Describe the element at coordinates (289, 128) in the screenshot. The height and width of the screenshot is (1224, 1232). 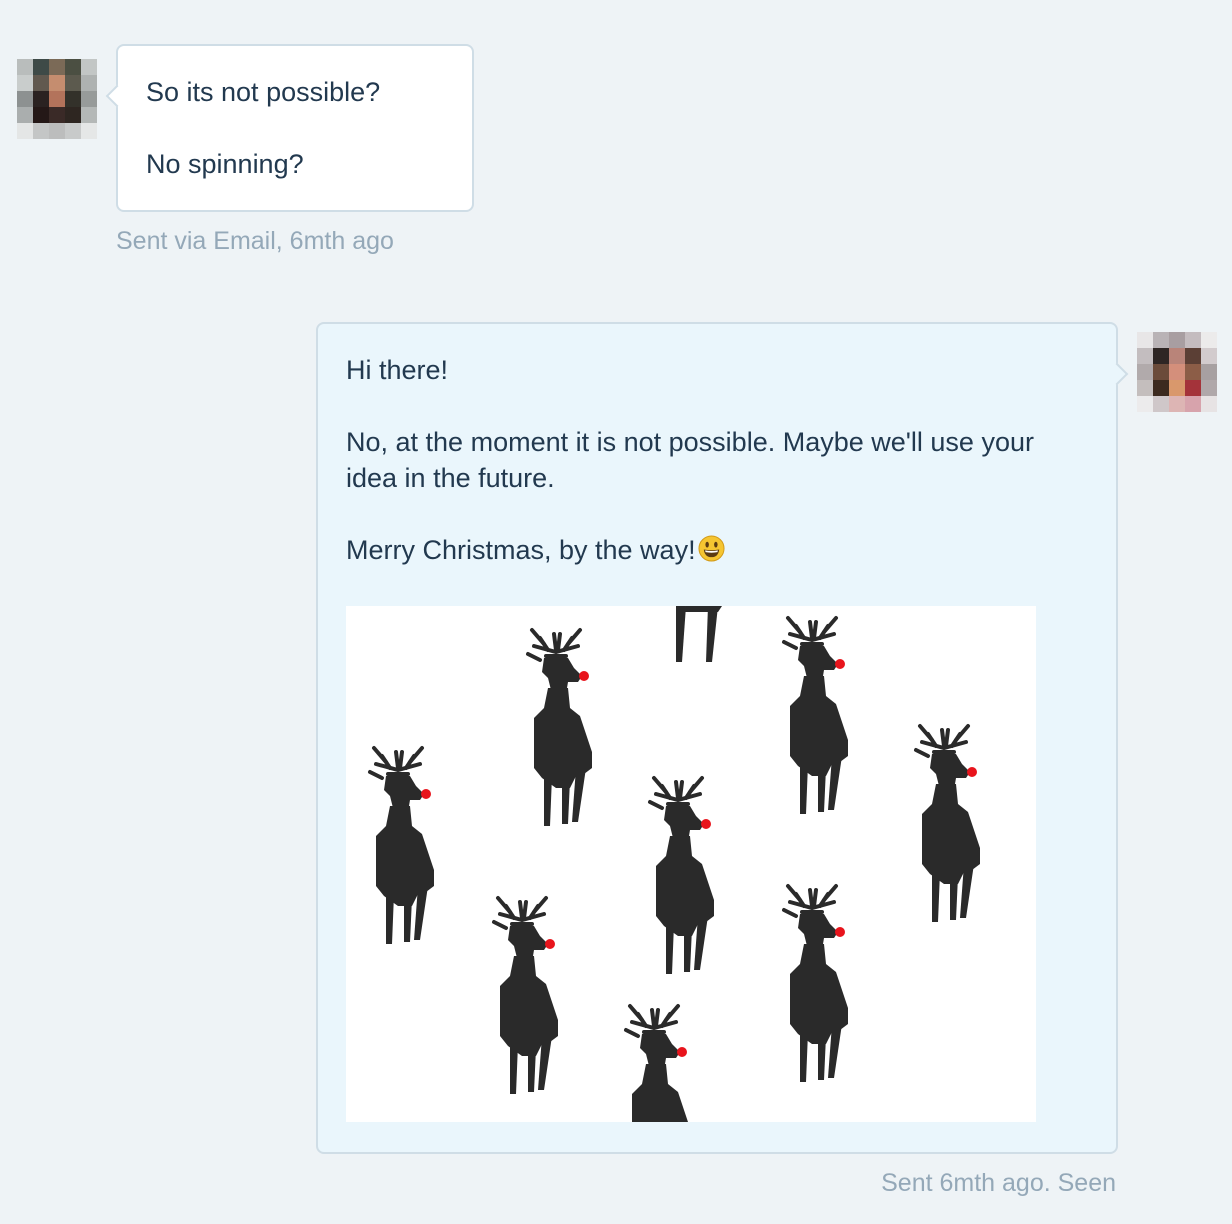
I see `incoming-message-bubble: So its not possible? No spinning?` at that location.